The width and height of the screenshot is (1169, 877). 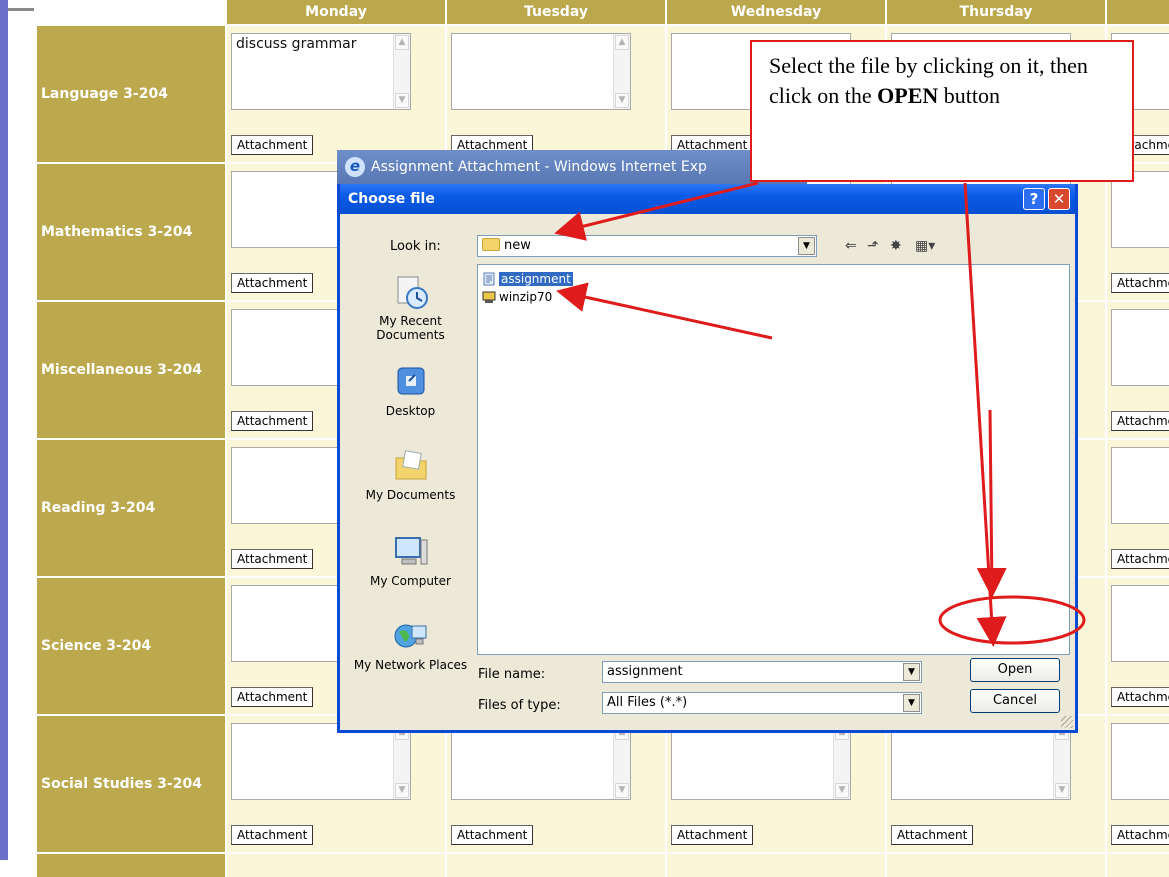 I want to click on day-header-thursday: Thursday, so click(x=996, y=12).